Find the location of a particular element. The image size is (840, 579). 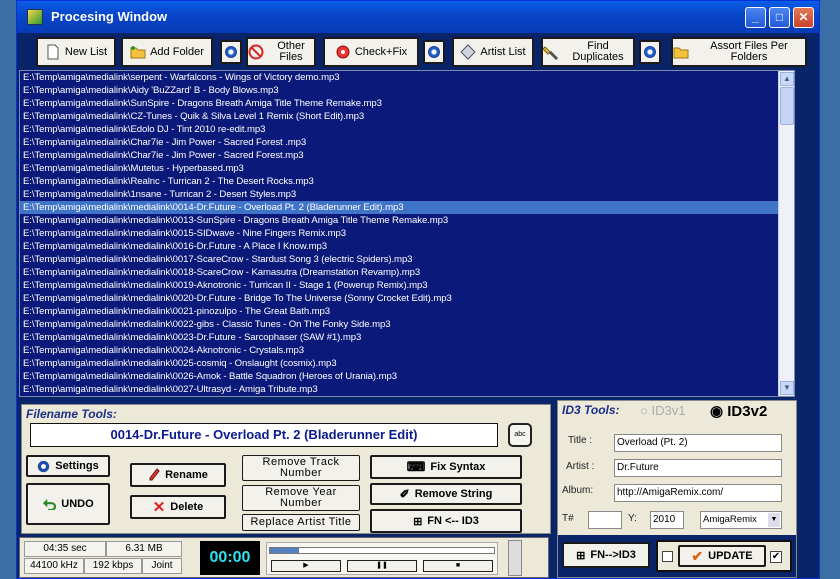

fn-from-id3-button: ⊞ FN <-- ID3 is located at coordinates (446, 521).